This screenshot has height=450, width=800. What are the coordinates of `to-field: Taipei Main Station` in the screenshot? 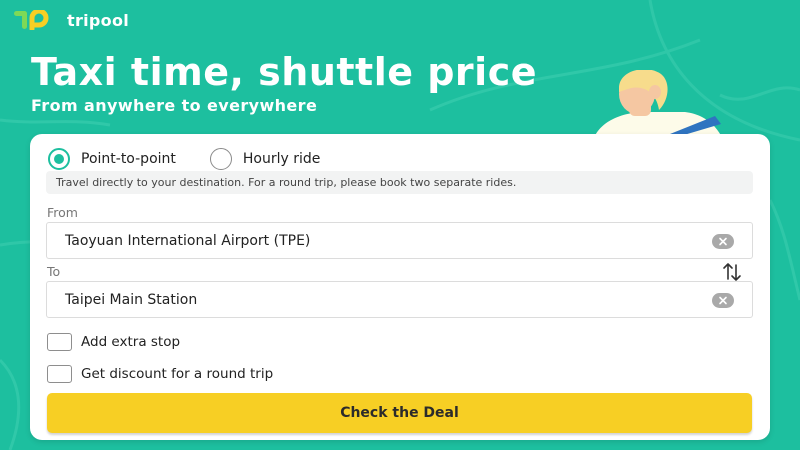 It's located at (399, 299).